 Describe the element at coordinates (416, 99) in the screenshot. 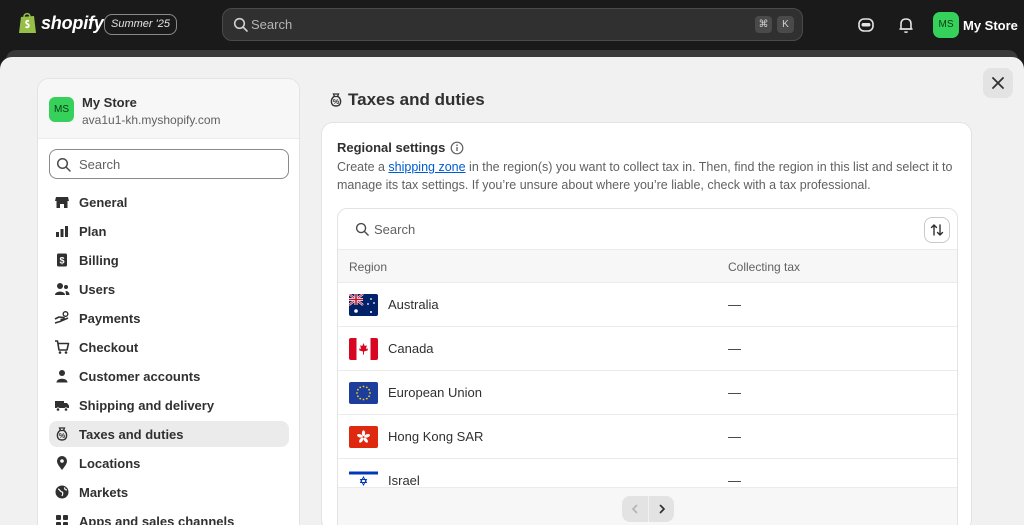

I see `page-title-text: Taxes and duties` at that location.